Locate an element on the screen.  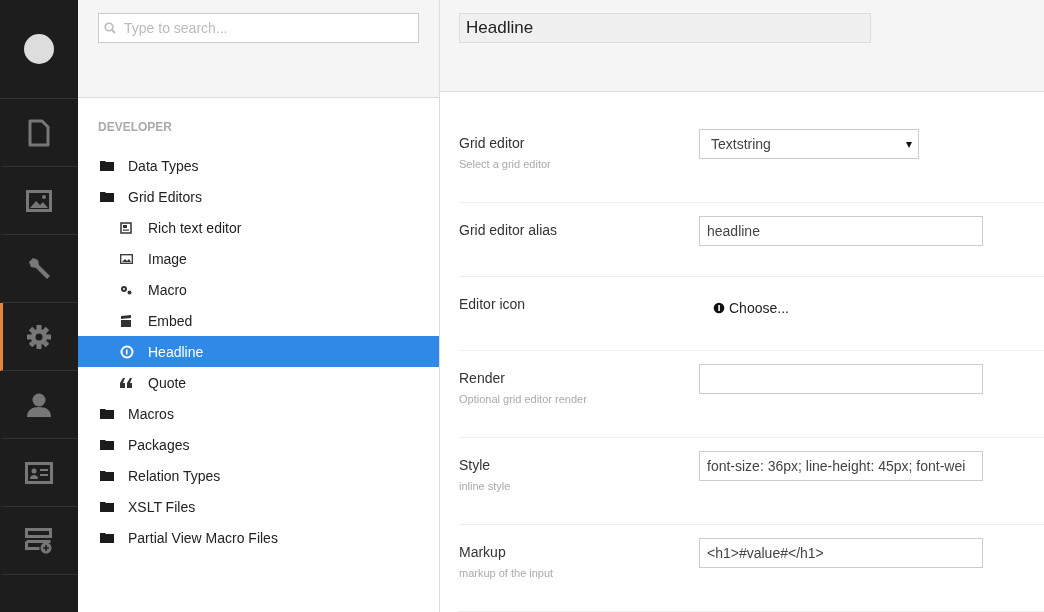
item-label: Macro is located at coordinates (167, 289).